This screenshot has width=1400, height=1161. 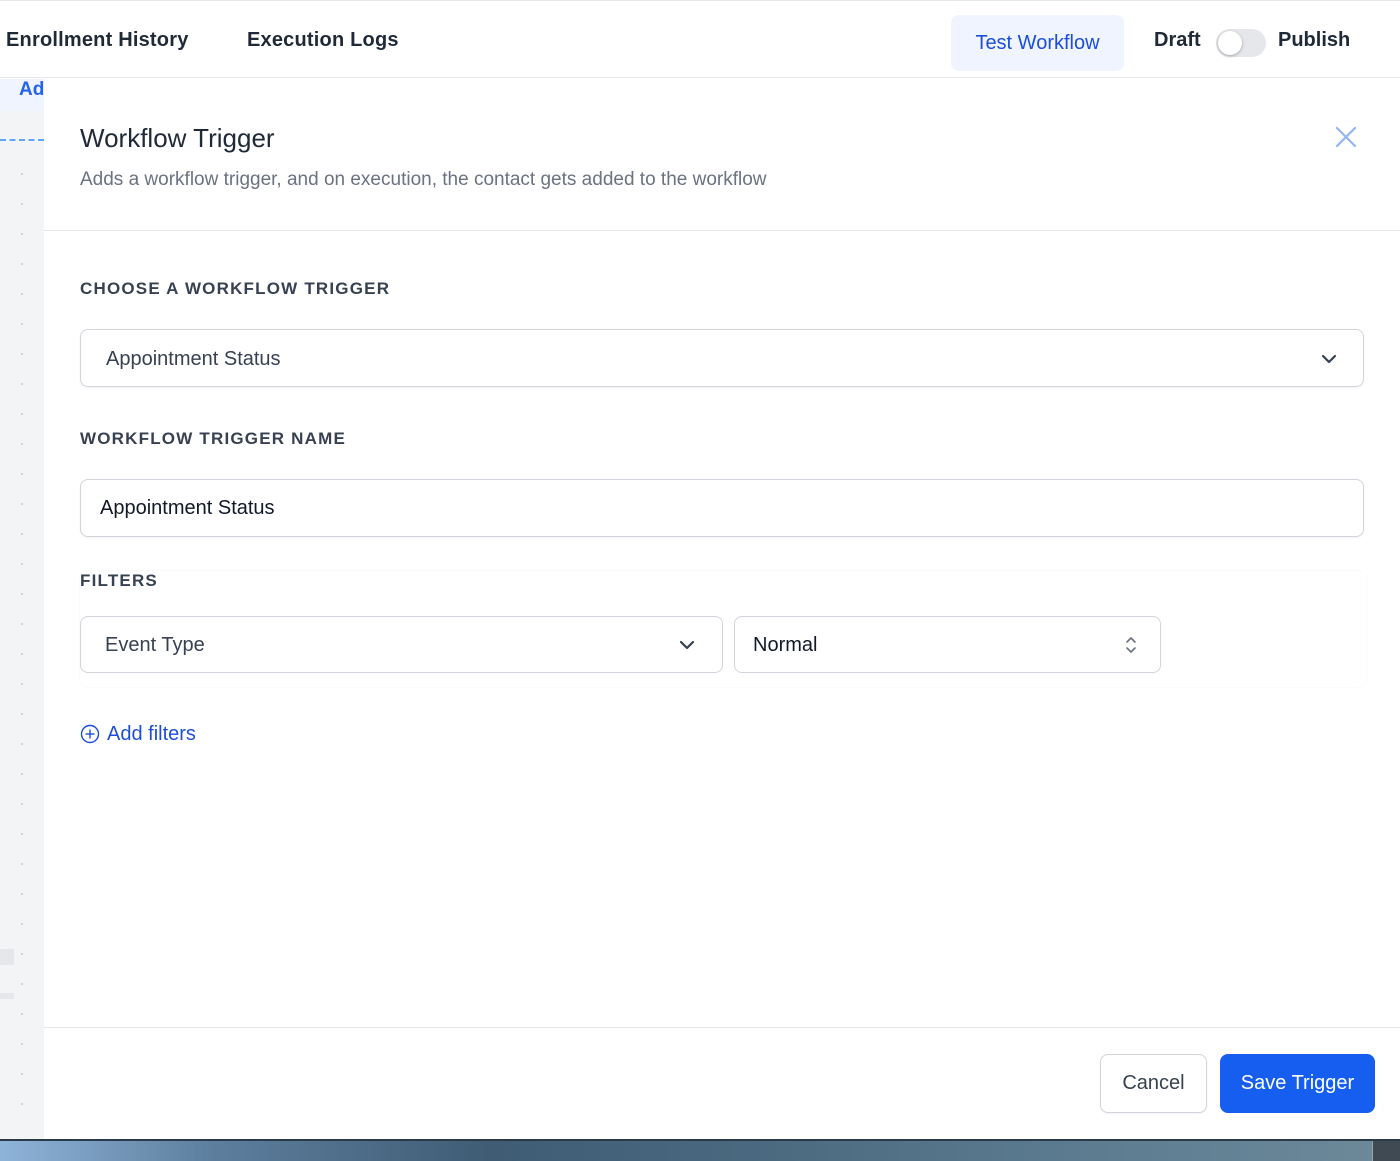 What do you see at coordinates (235, 288) in the screenshot?
I see `choose-trigger-label: CHOOSE A WORKFLOW TRIGGER` at bounding box center [235, 288].